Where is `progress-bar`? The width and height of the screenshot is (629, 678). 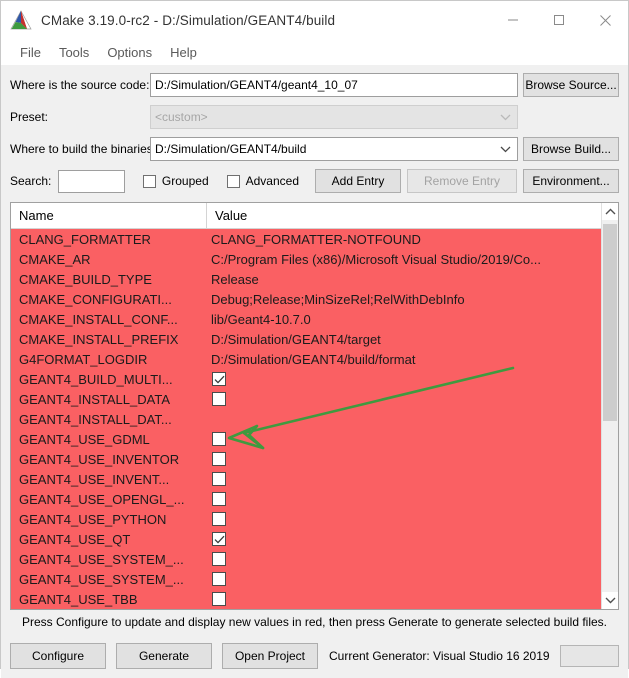 progress-bar is located at coordinates (589, 656).